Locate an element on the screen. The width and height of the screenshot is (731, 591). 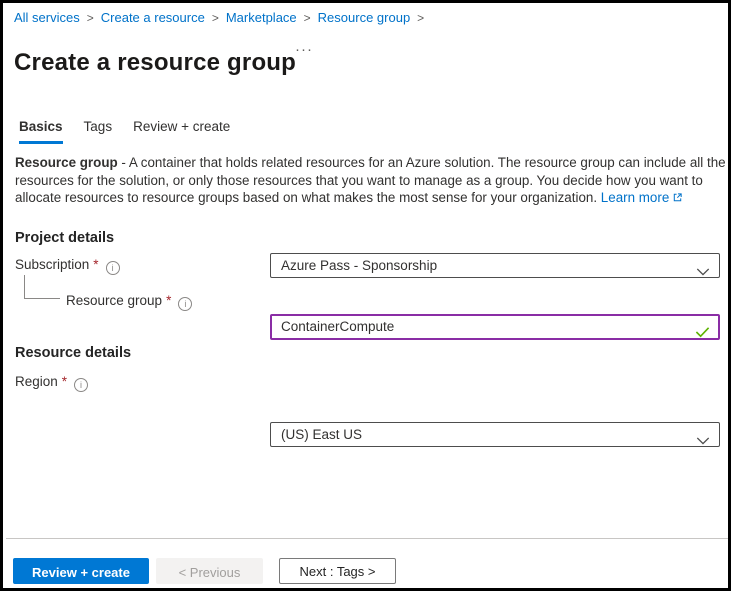
region-select: (US) East US is located at coordinates (495, 434).